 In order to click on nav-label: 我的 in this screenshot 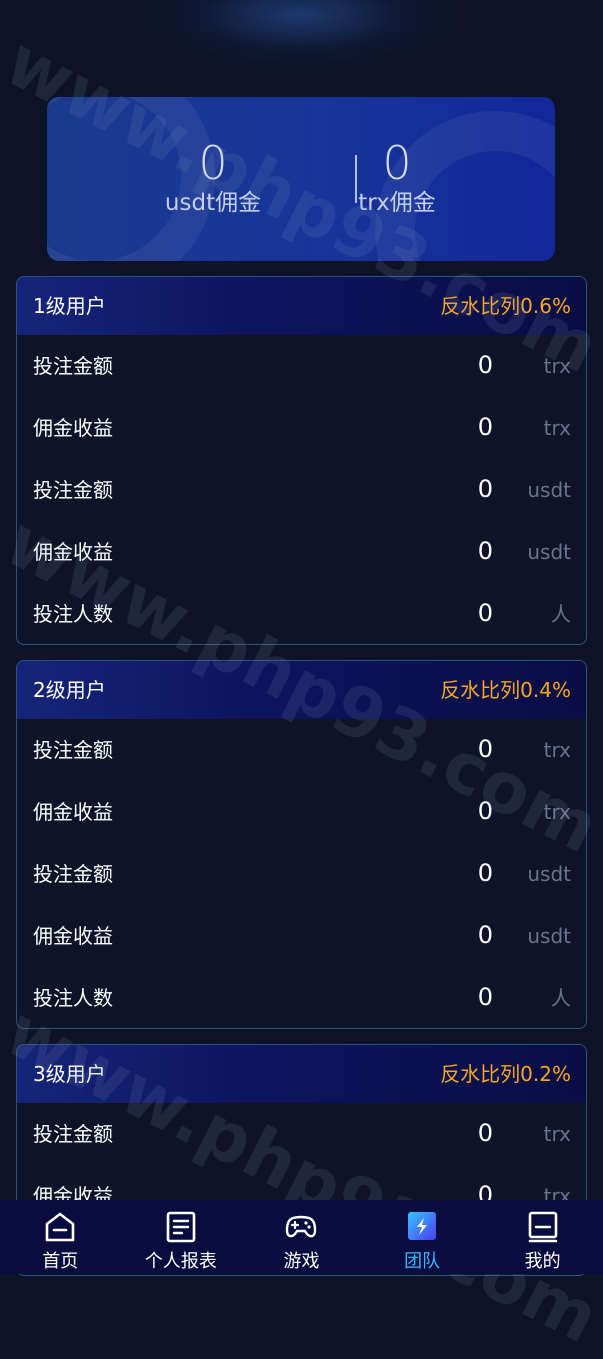, I will do `click(542, 1261)`.